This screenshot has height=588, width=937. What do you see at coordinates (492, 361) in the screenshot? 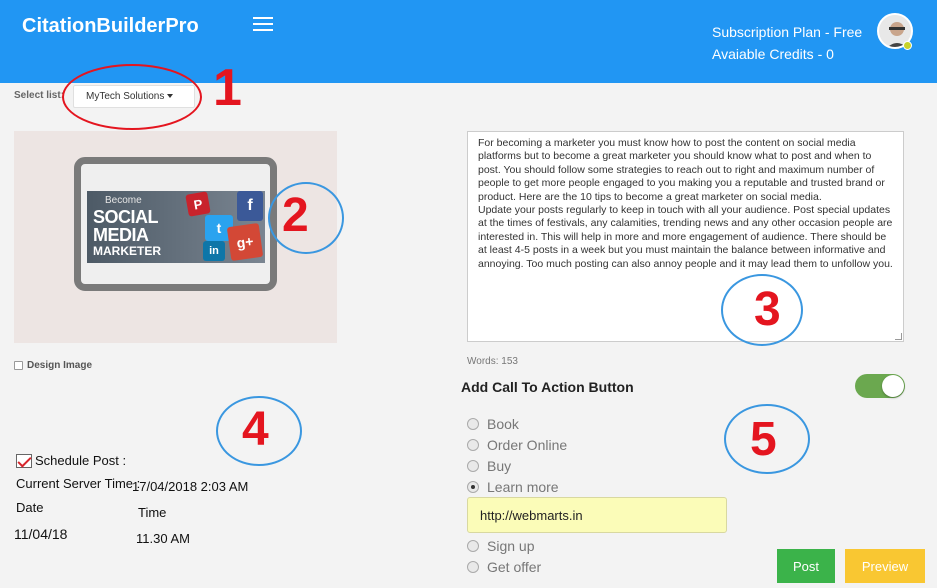
I see `word-count: Words: 153` at bounding box center [492, 361].